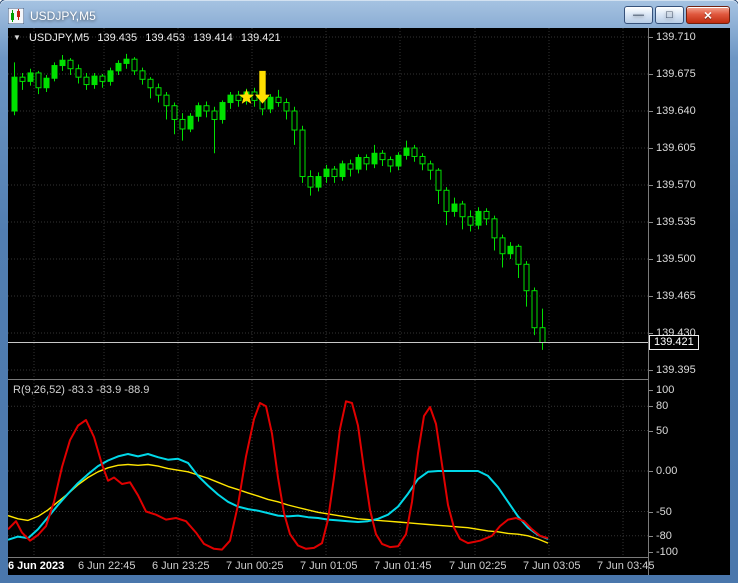 The image size is (738, 583). What do you see at coordinates (663, 552) in the screenshot?
I see `axis-tick-label: -100` at bounding box center [663, 552].